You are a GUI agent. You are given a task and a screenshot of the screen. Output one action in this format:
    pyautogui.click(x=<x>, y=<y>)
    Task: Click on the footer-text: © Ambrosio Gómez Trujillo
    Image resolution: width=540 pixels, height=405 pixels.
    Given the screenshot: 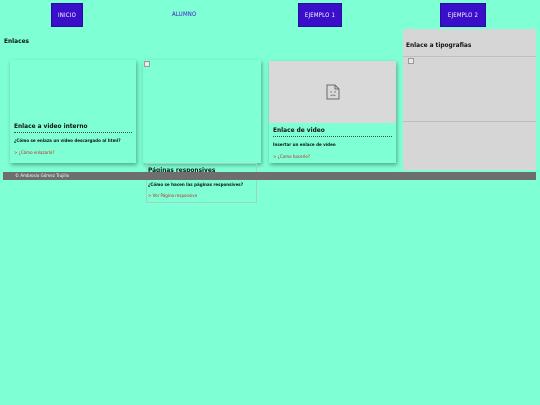 What is the action you would take?
    pyautogui.click(x=42, y=176)
    